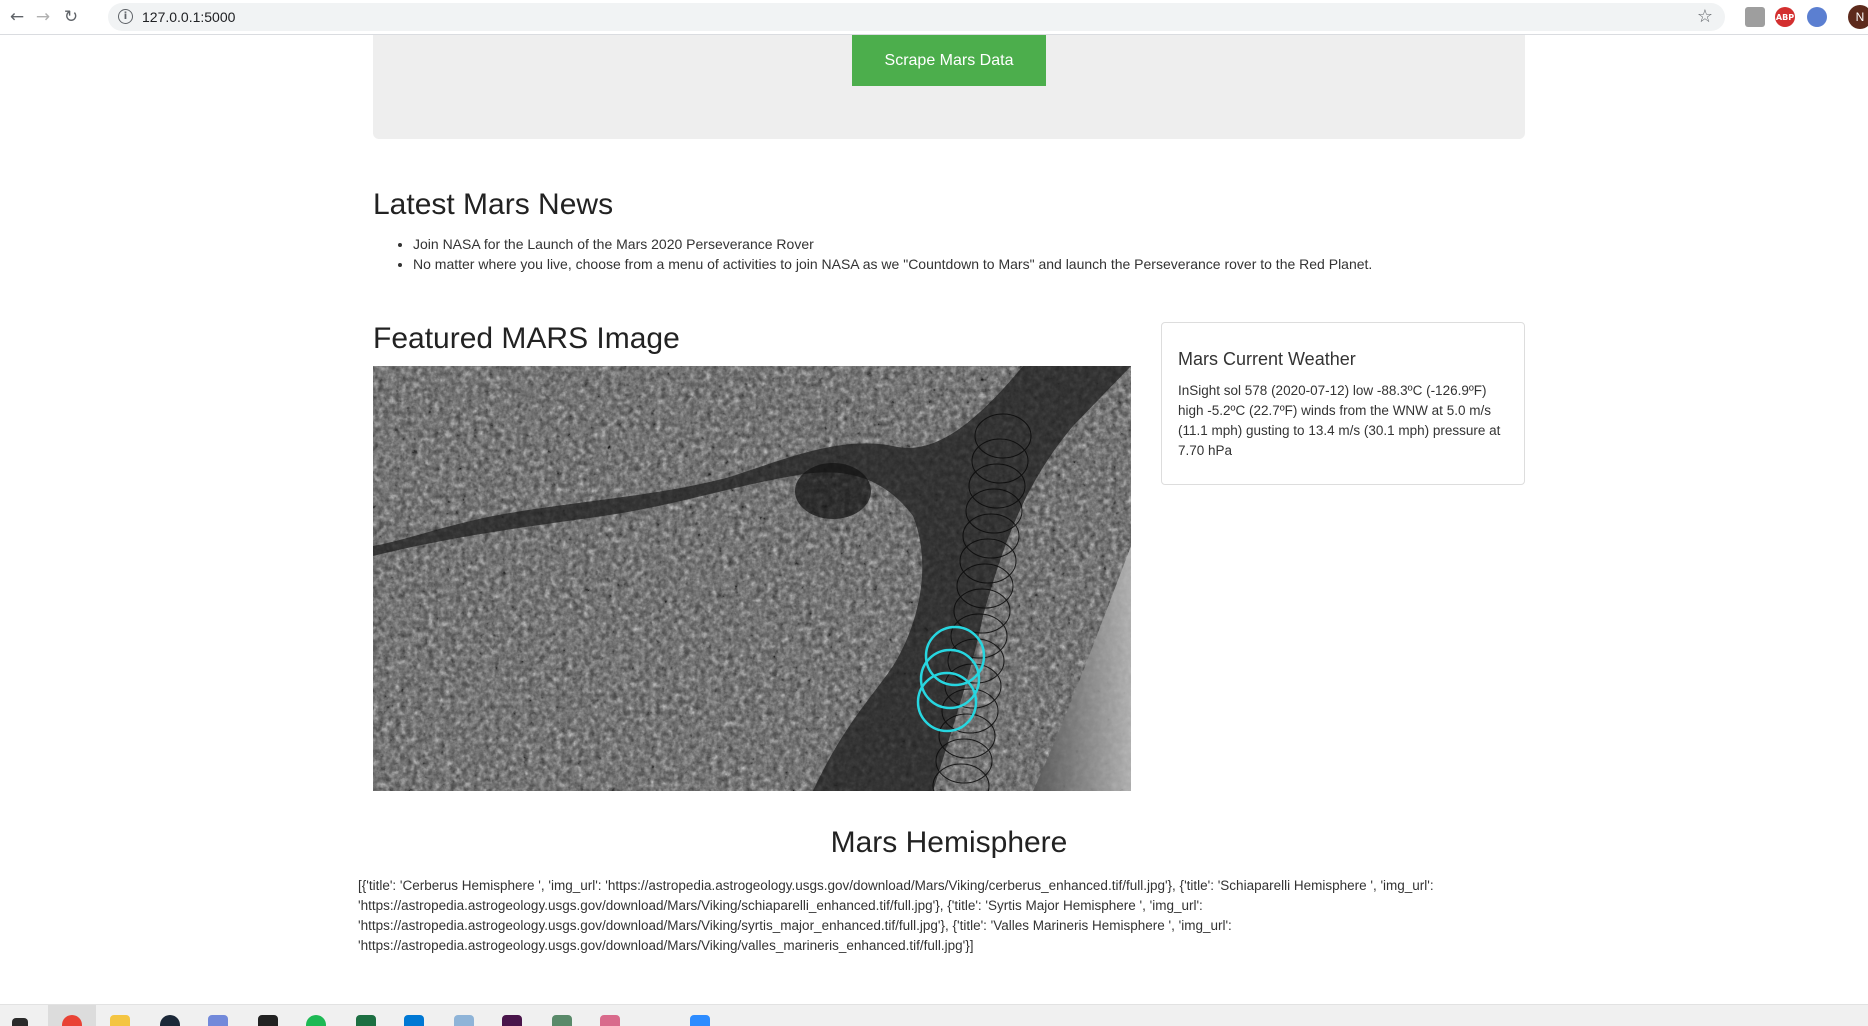 This screenshot has height=1026, width=1868. Describe the element at coordinates (1267, 359) in the screenshot. I see `weather-title: Mars Current Weather` at that location.